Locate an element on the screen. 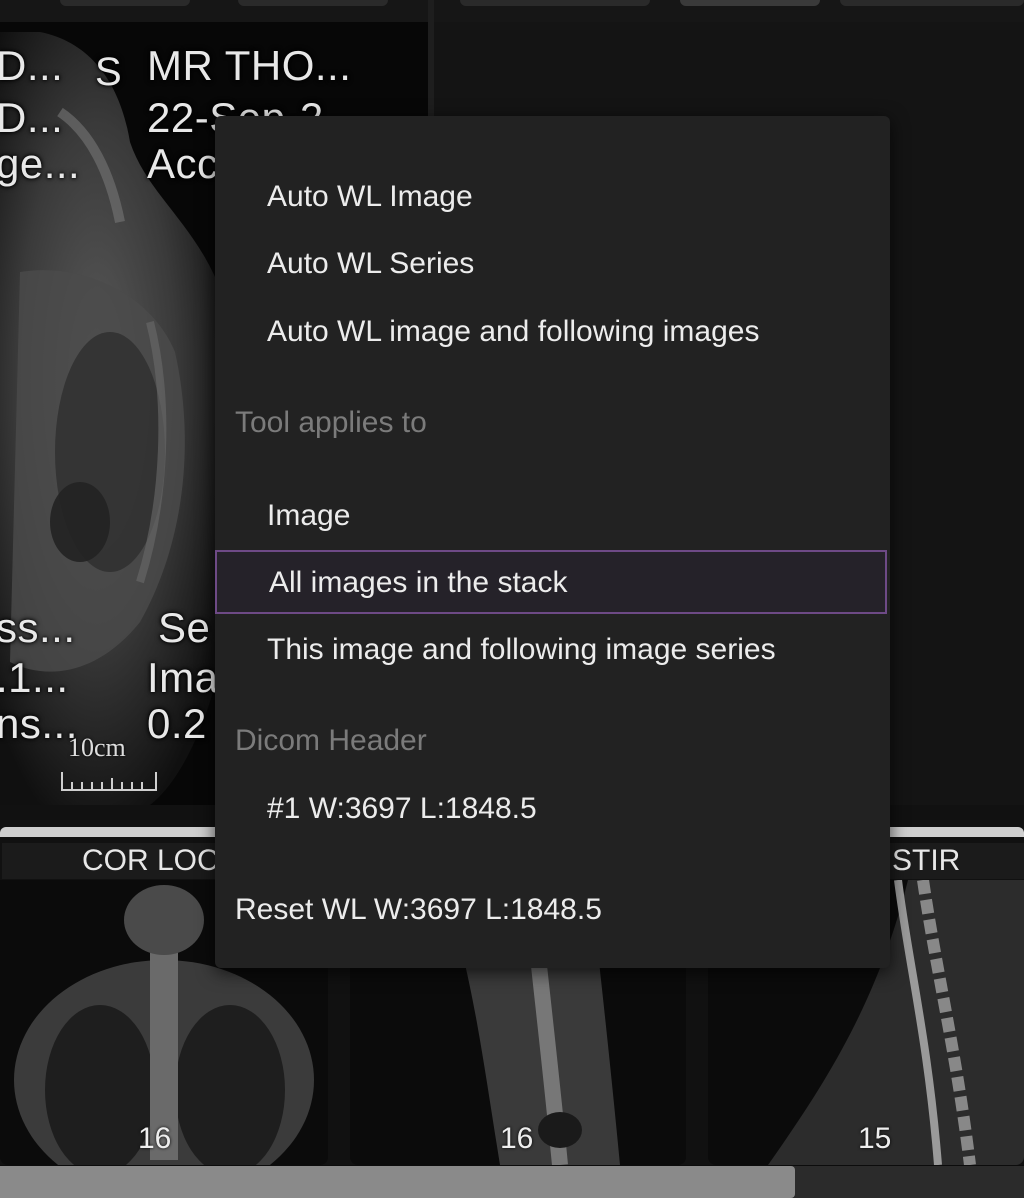  overlay-text-right: Acc is located at coordinates (183, 163).